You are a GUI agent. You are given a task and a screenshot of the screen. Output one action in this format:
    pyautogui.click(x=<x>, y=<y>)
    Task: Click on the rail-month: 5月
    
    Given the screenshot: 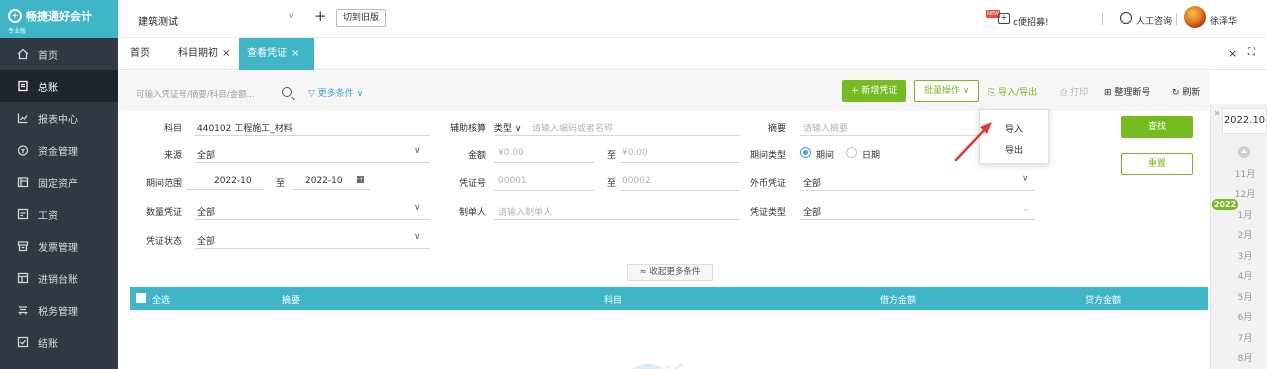 What is the action you would take?
    pyautogui.click(x=1245, y=296)
    